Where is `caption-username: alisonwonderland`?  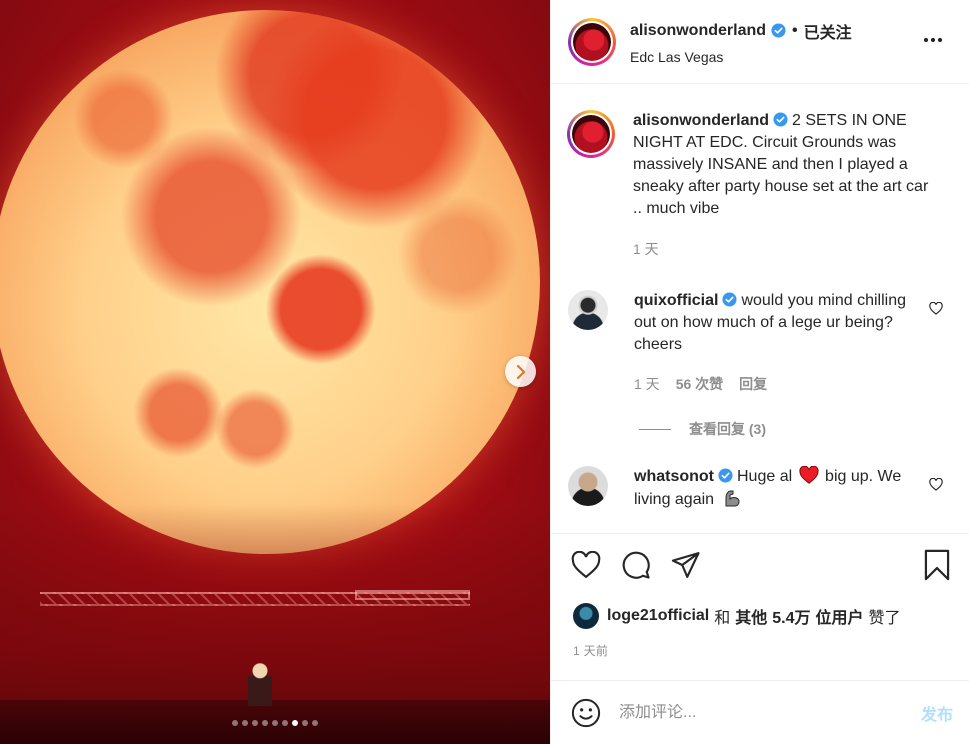 caption-username: alisonwonderland is located at coordinates (701, 120).